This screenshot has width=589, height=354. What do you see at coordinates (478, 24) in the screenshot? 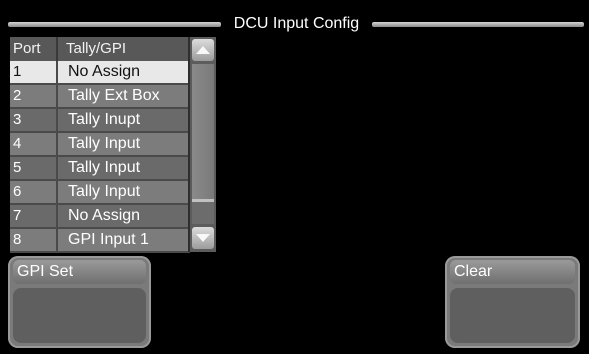
I see `title-rule-right` at bounding box center [478, 24].